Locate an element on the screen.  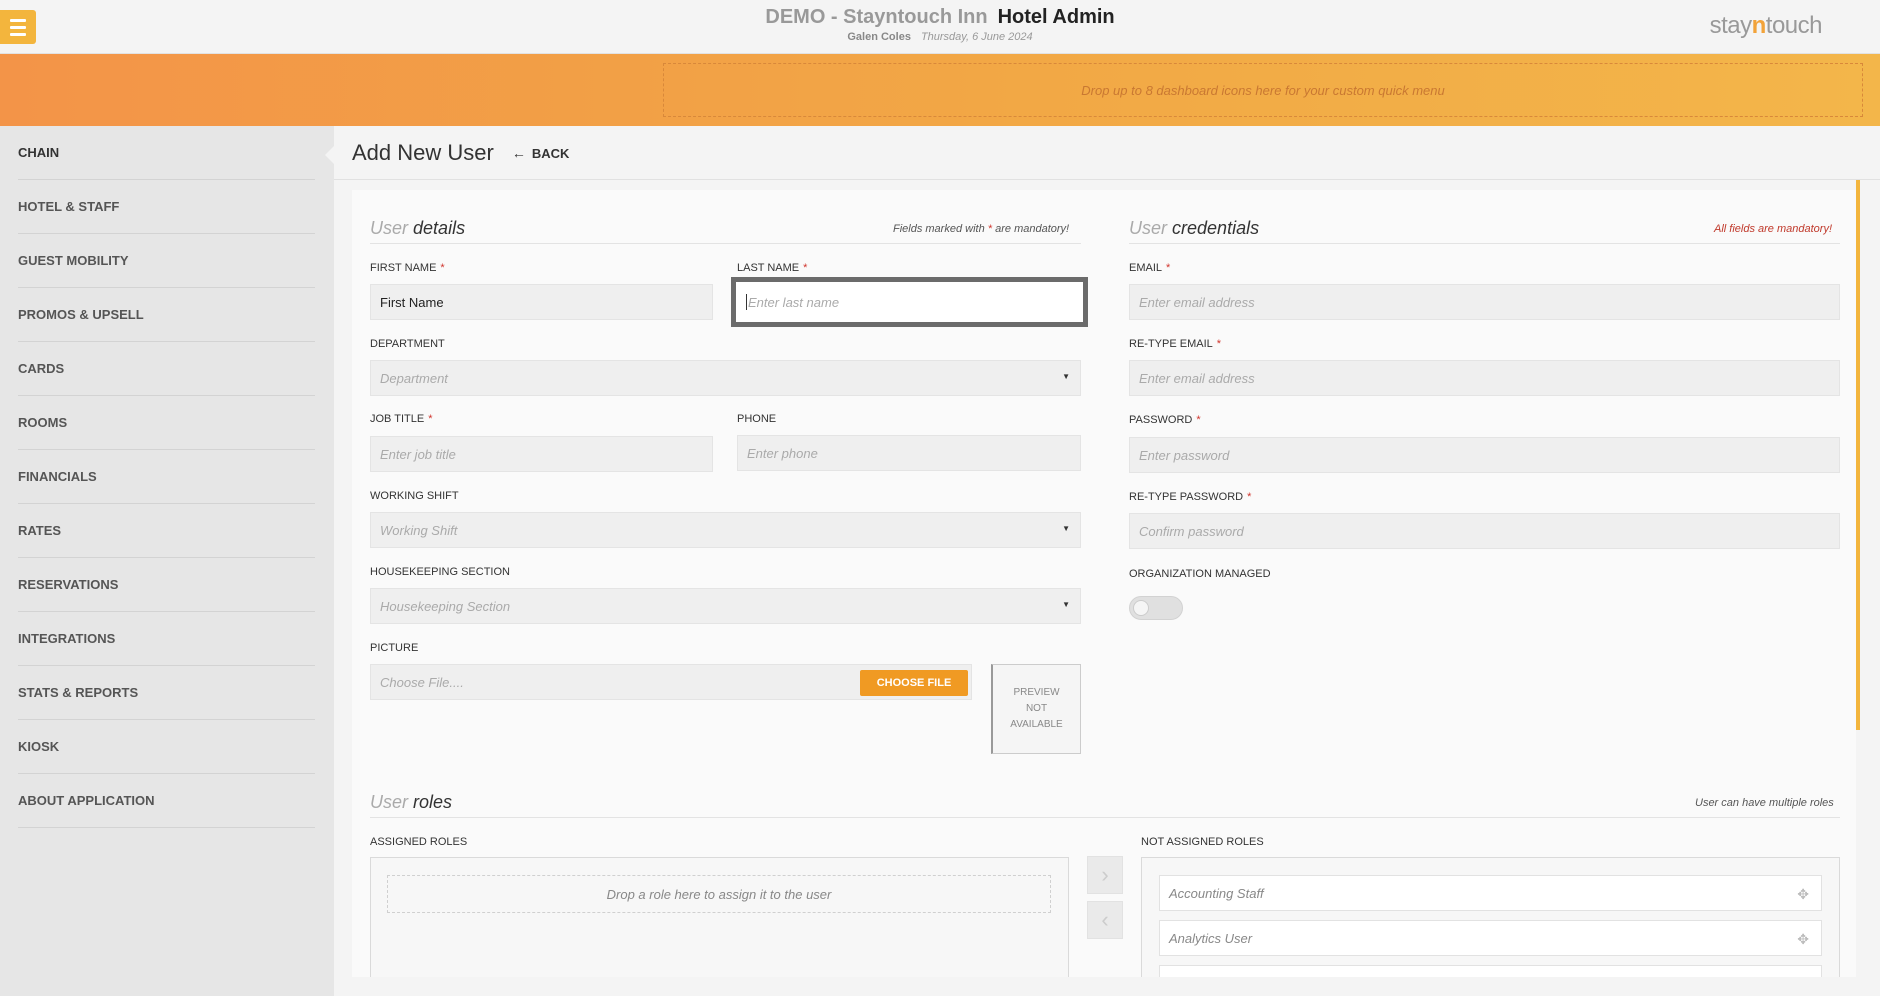
sidebar-item-stats-reports: STATS & REPORTS is located at coordinates (166, 693).